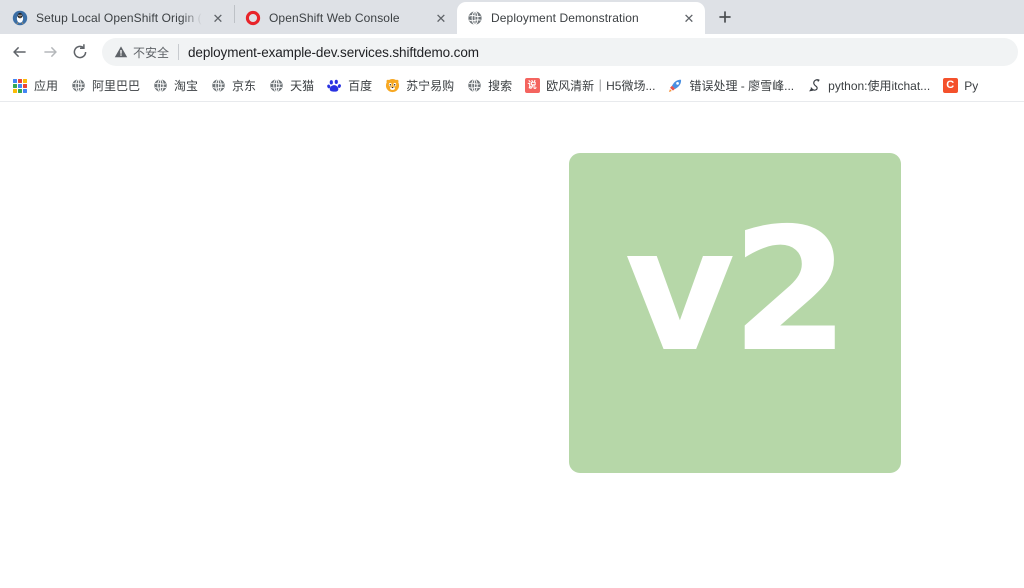 The width and height of the screenshot is (1024, 588). What do you see at coordinates (179, 52) in the screenshot?
I see `omnibox-divider` at bounding box center [179, 52].